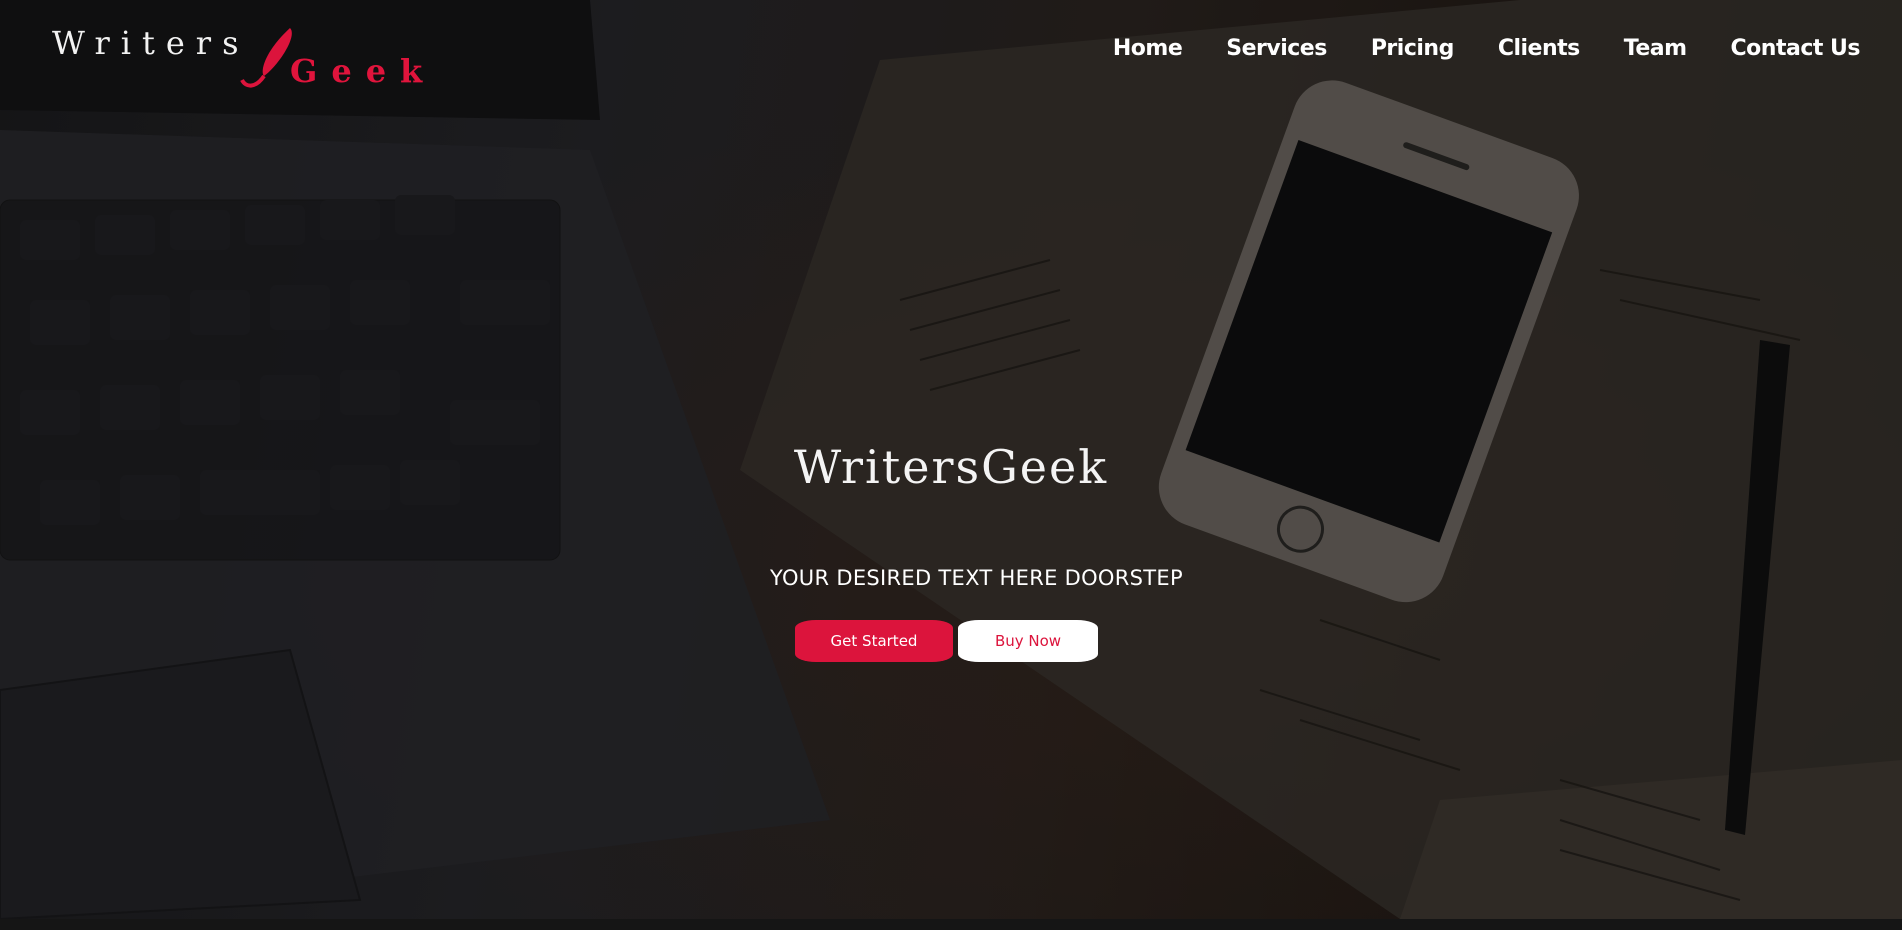 The height and width of the screenshot is (930, 1902). I want to click on nav-services: Services, so click(1276, 48).